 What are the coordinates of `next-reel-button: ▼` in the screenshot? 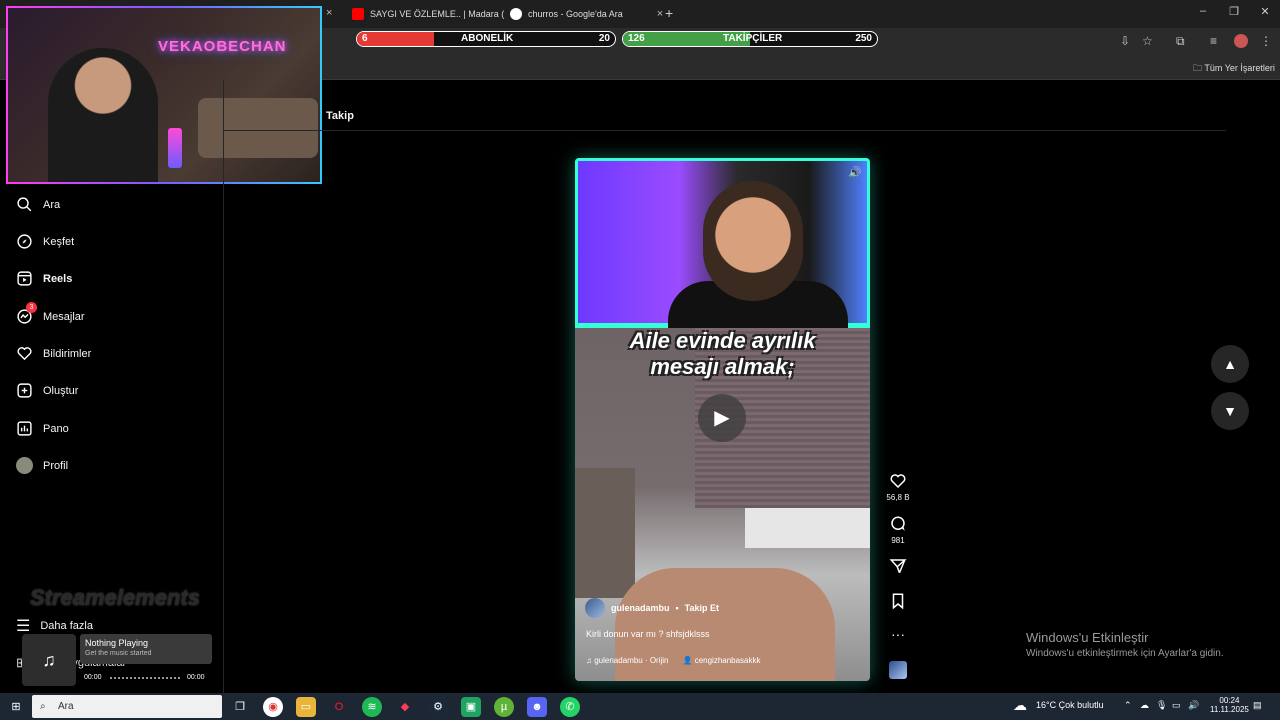 It's located at (1230, 411).